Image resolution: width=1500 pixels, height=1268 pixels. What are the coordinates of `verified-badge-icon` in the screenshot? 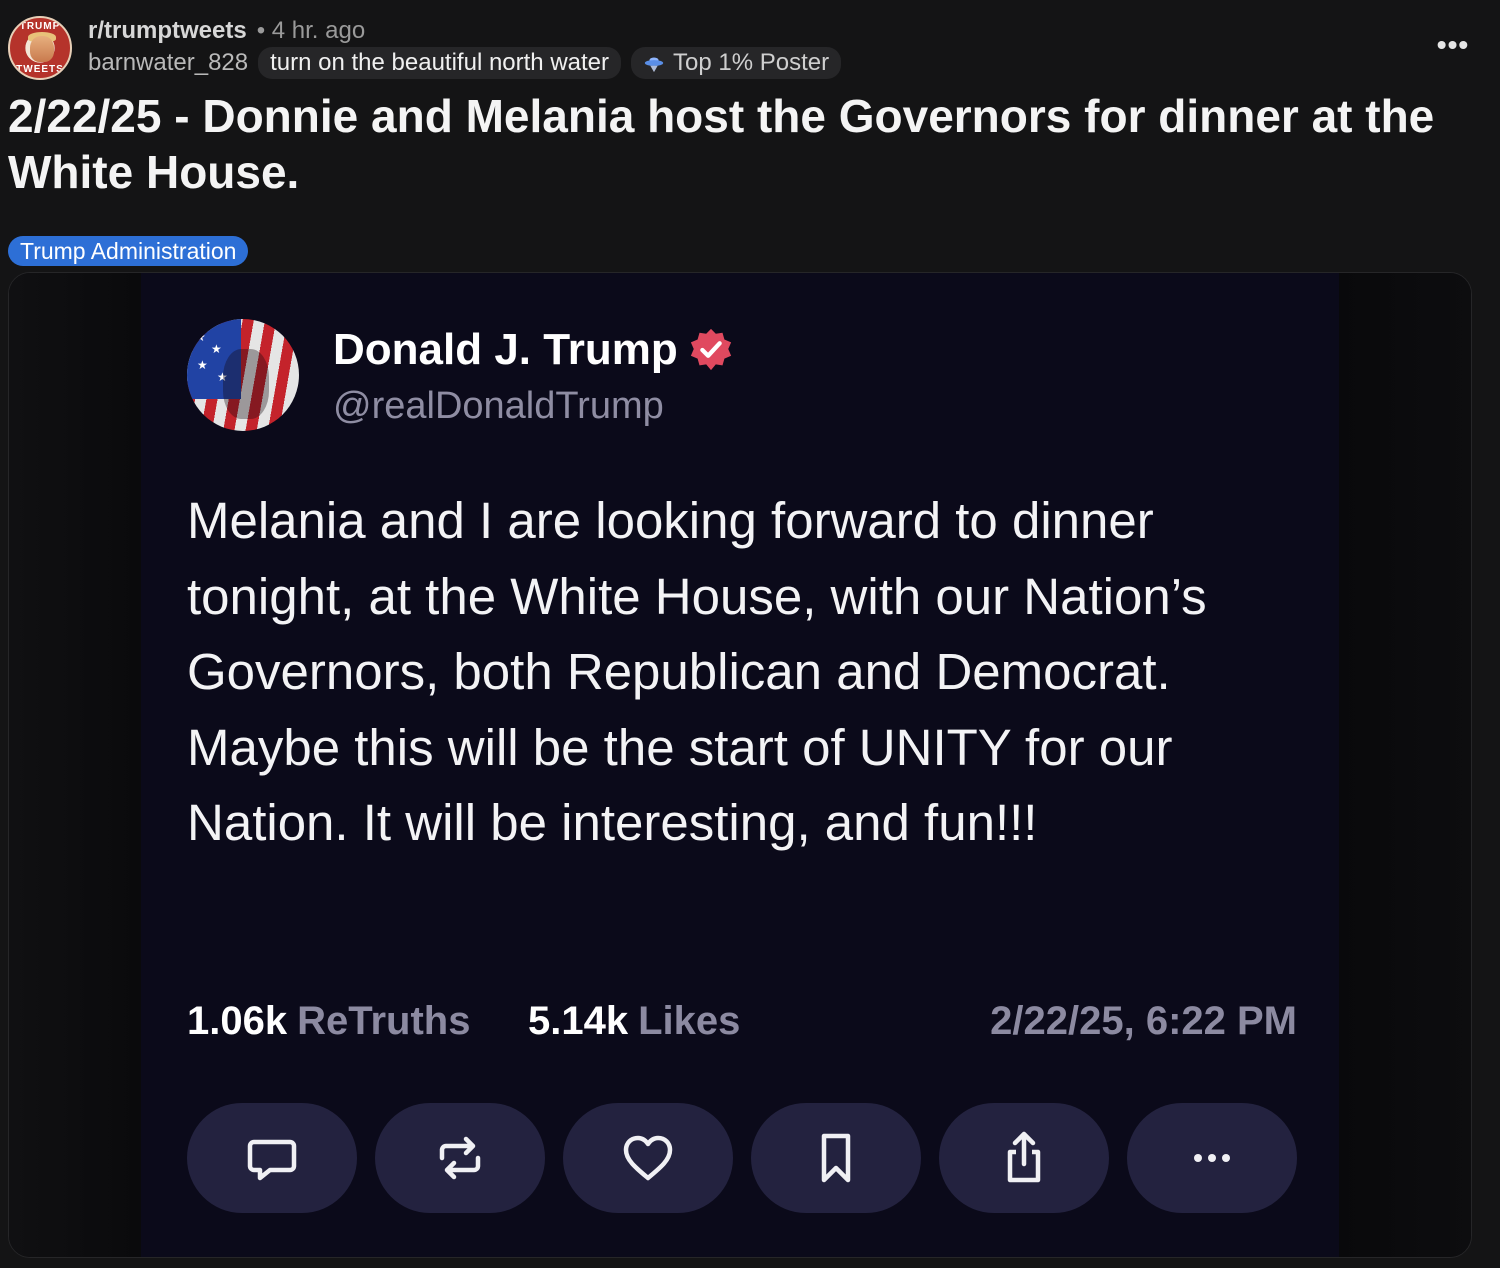 It's located at (710, 349).